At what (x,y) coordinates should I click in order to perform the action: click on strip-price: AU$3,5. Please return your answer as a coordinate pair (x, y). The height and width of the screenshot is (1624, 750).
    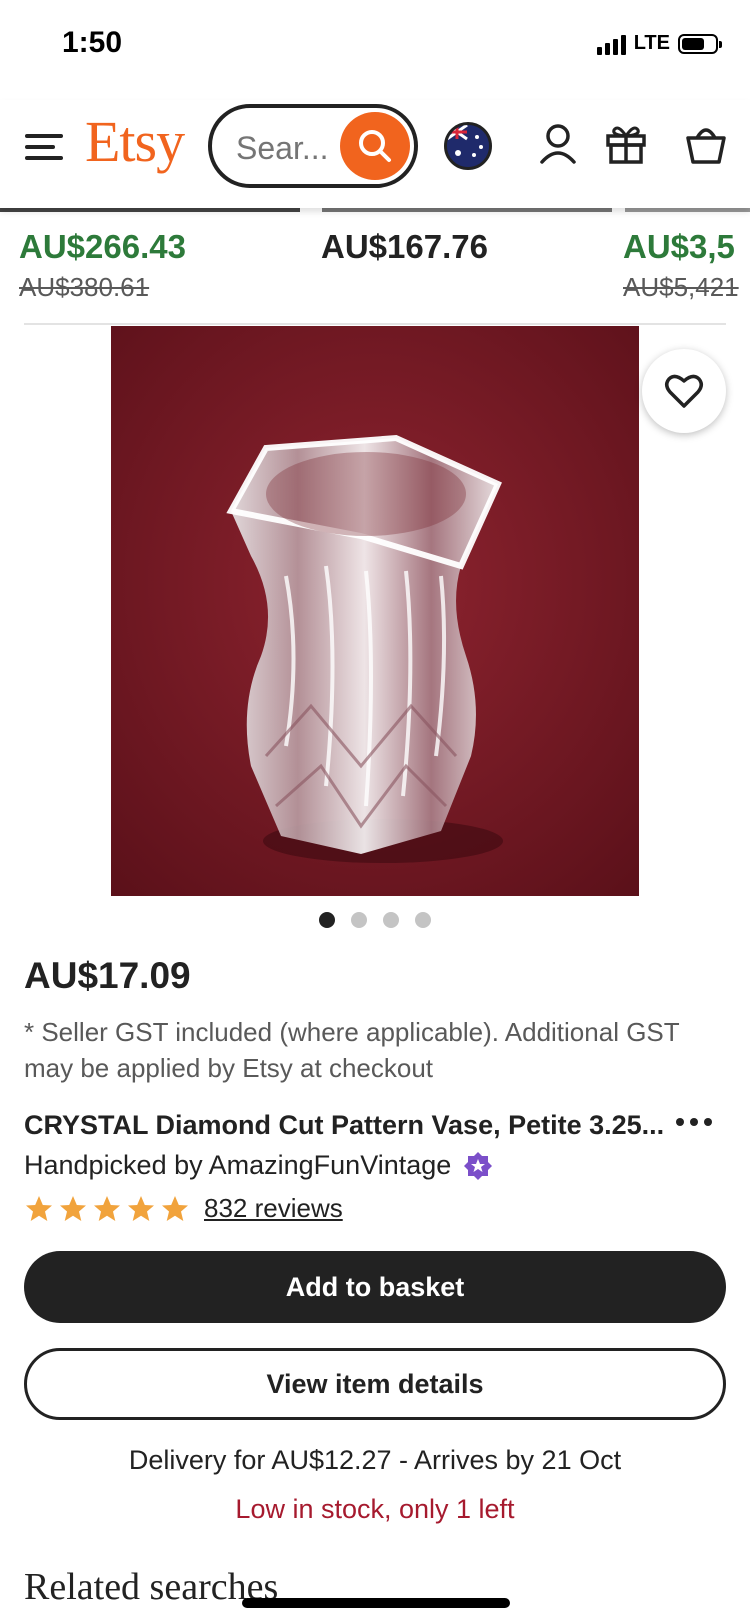
    Looking at the image, I should click on (679, 247).